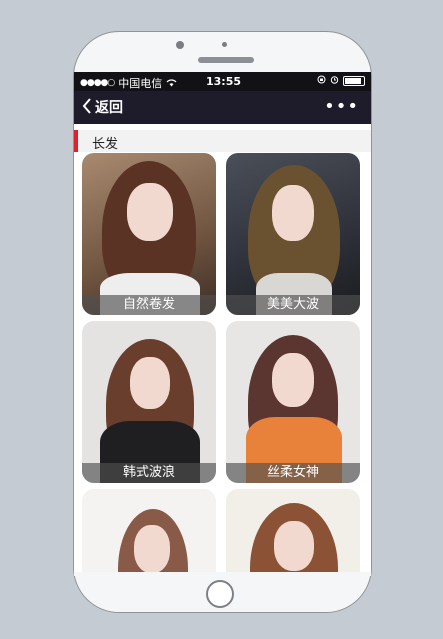 Image resolution: width=443 pixels, height=639 pixels. What do you see at coordinates (334, 81) in the screenshot?
I see `alarm-icon` at bounding box center [334, 81].